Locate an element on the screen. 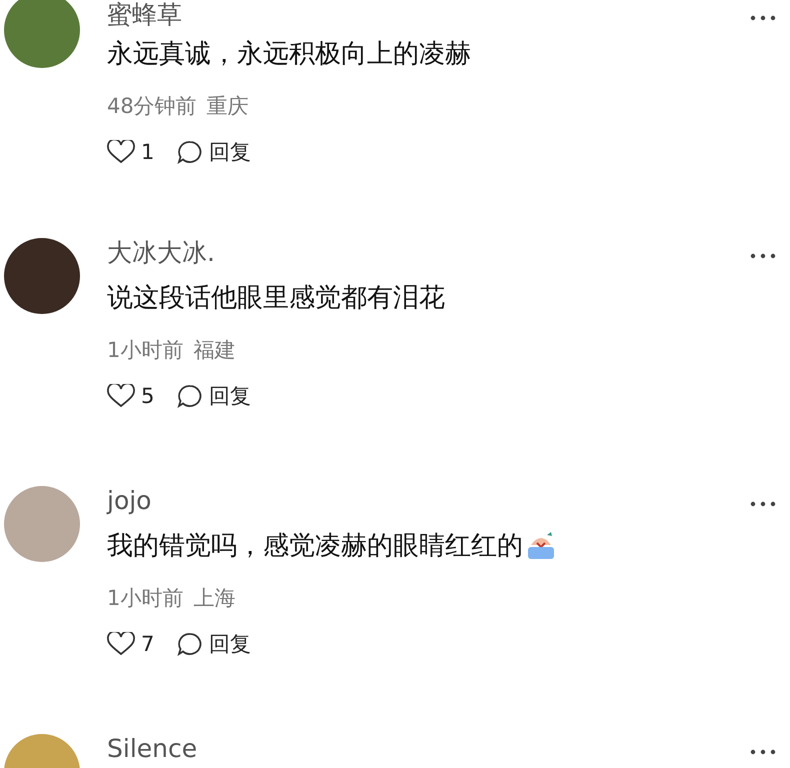 The width and height of the screenshot is (790, 768). comment-text: 说这段话他眼里感觉都有泪花 is located at coordinates (276, 298).